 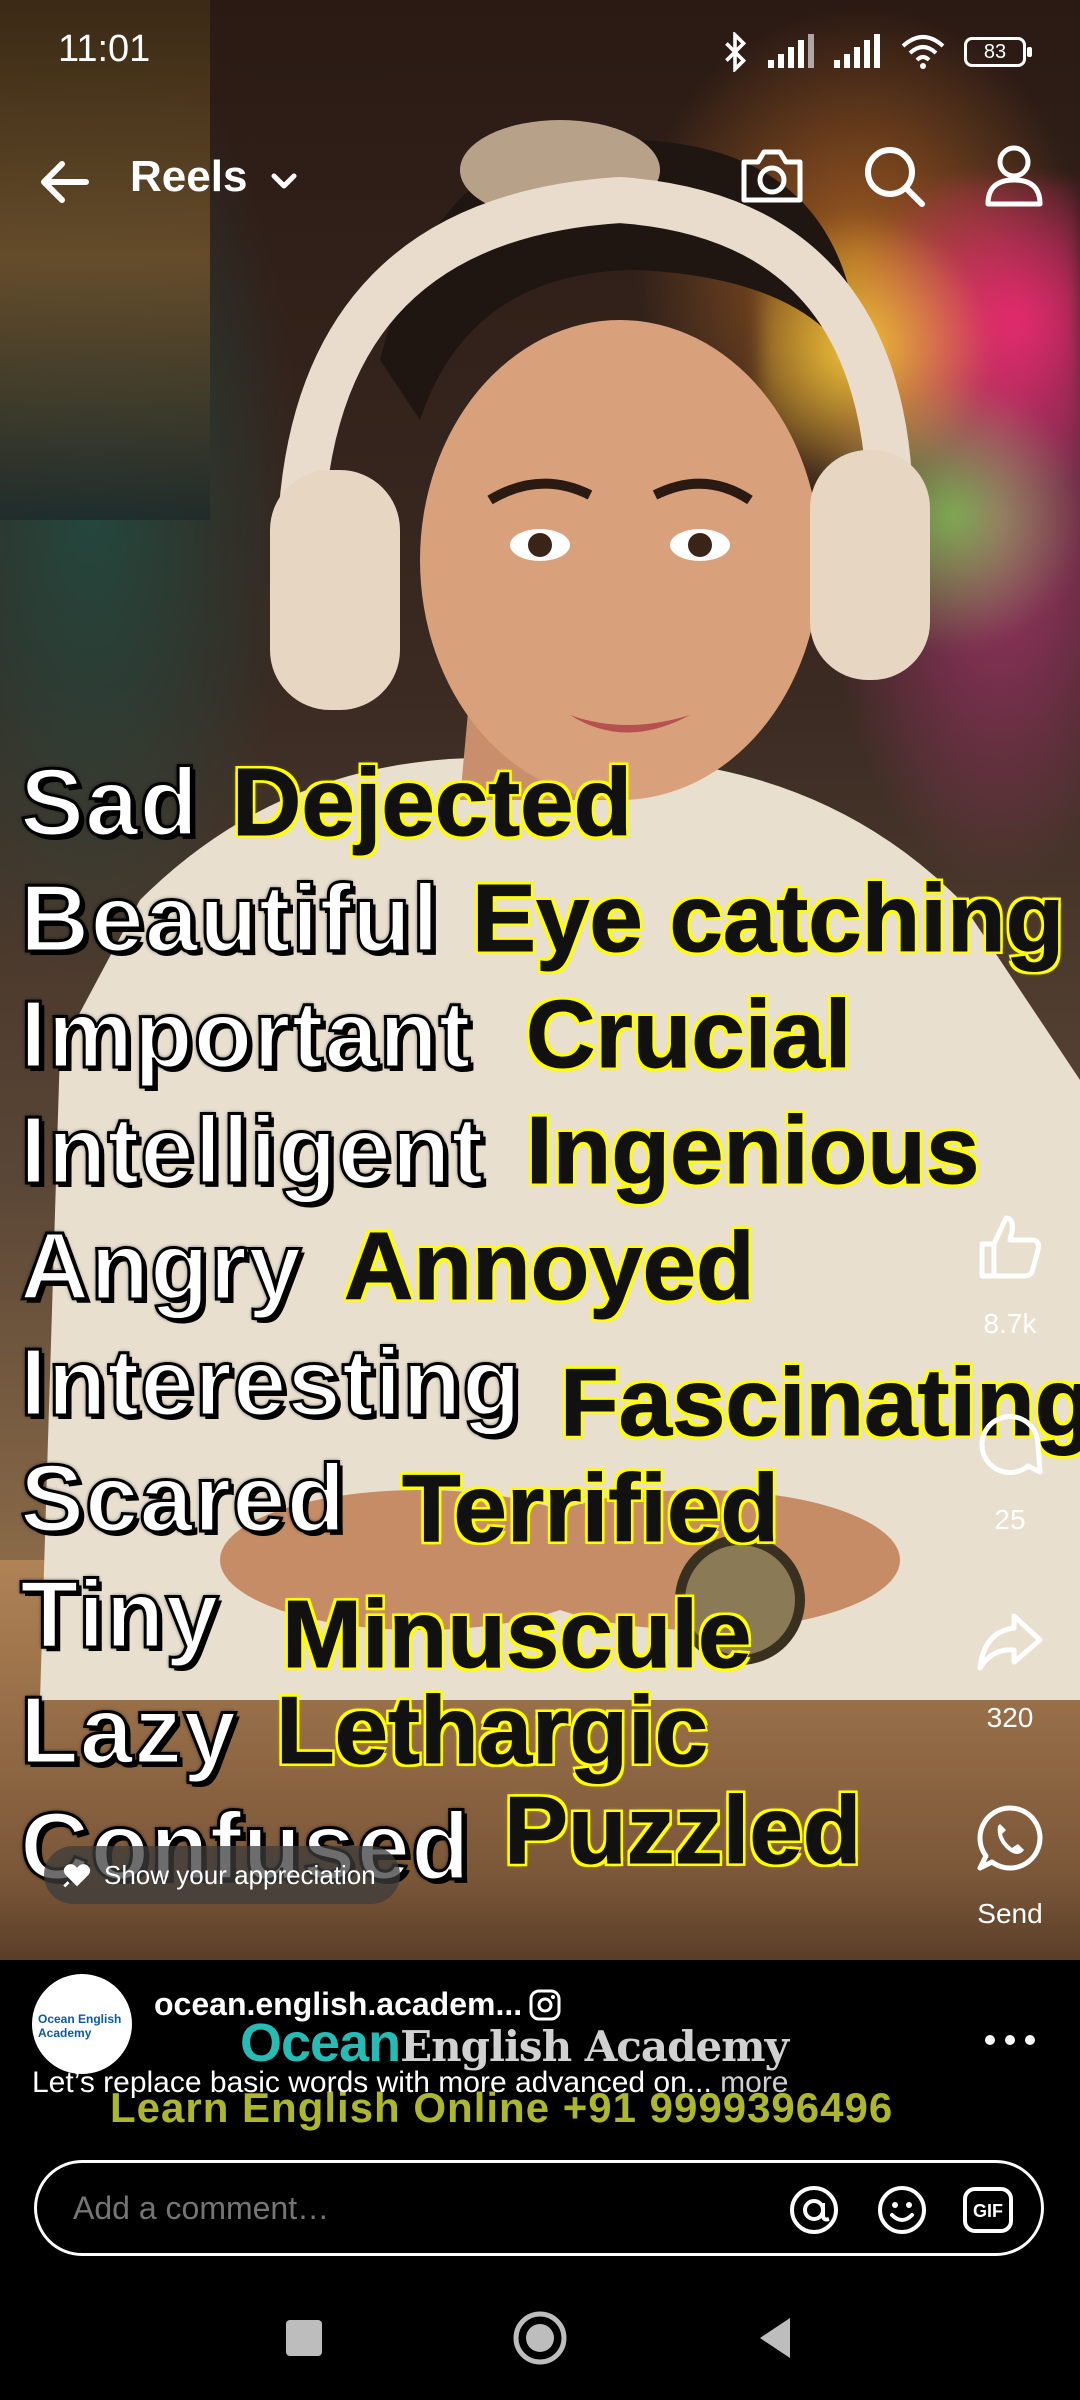 I want to click on show-appreciation-button: Show your appreciation, so click(x=222, y=1875).